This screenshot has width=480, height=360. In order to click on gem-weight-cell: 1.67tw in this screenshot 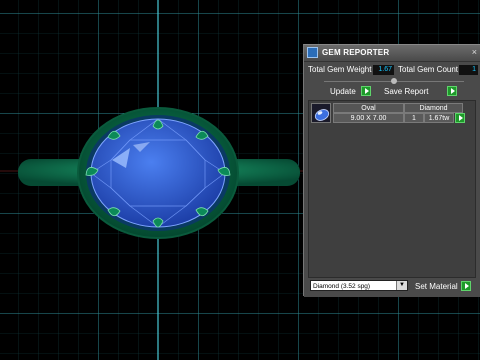, I will do `click(439, 118)`.